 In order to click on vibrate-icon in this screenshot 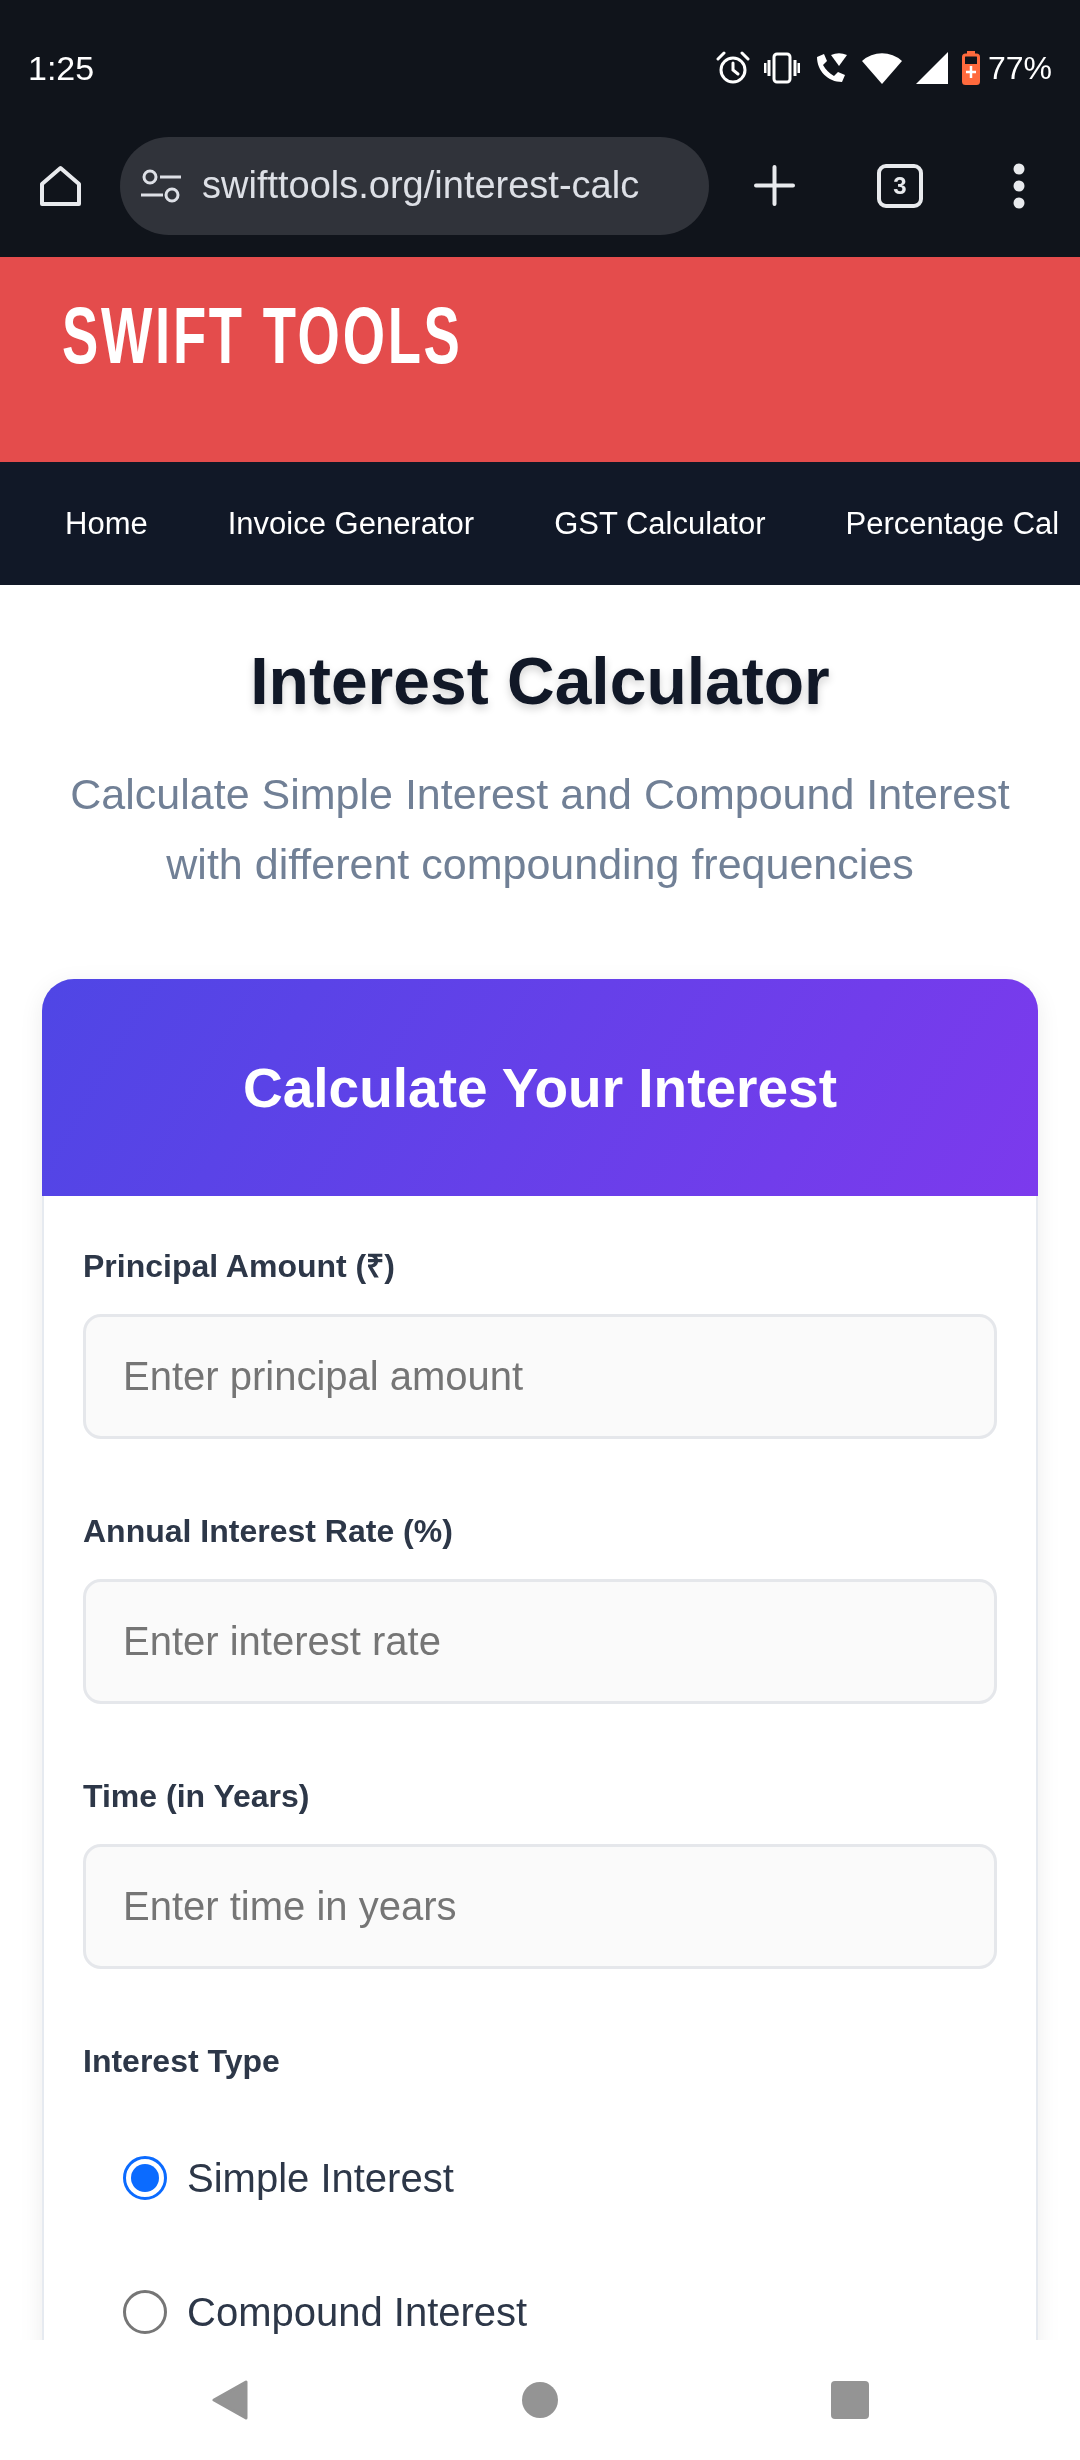, I will do `click(781, 68)`.